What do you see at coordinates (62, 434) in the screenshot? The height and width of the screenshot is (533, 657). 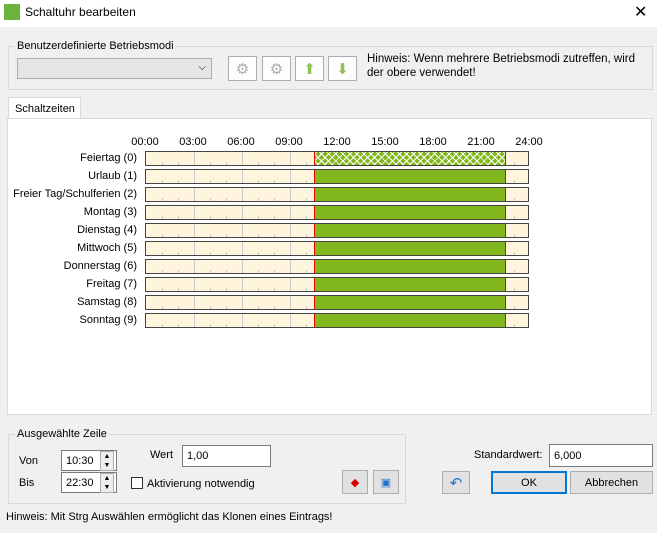 I see `selected-legend: Ausgewählte Zeile` at bounding box center [62, 434].